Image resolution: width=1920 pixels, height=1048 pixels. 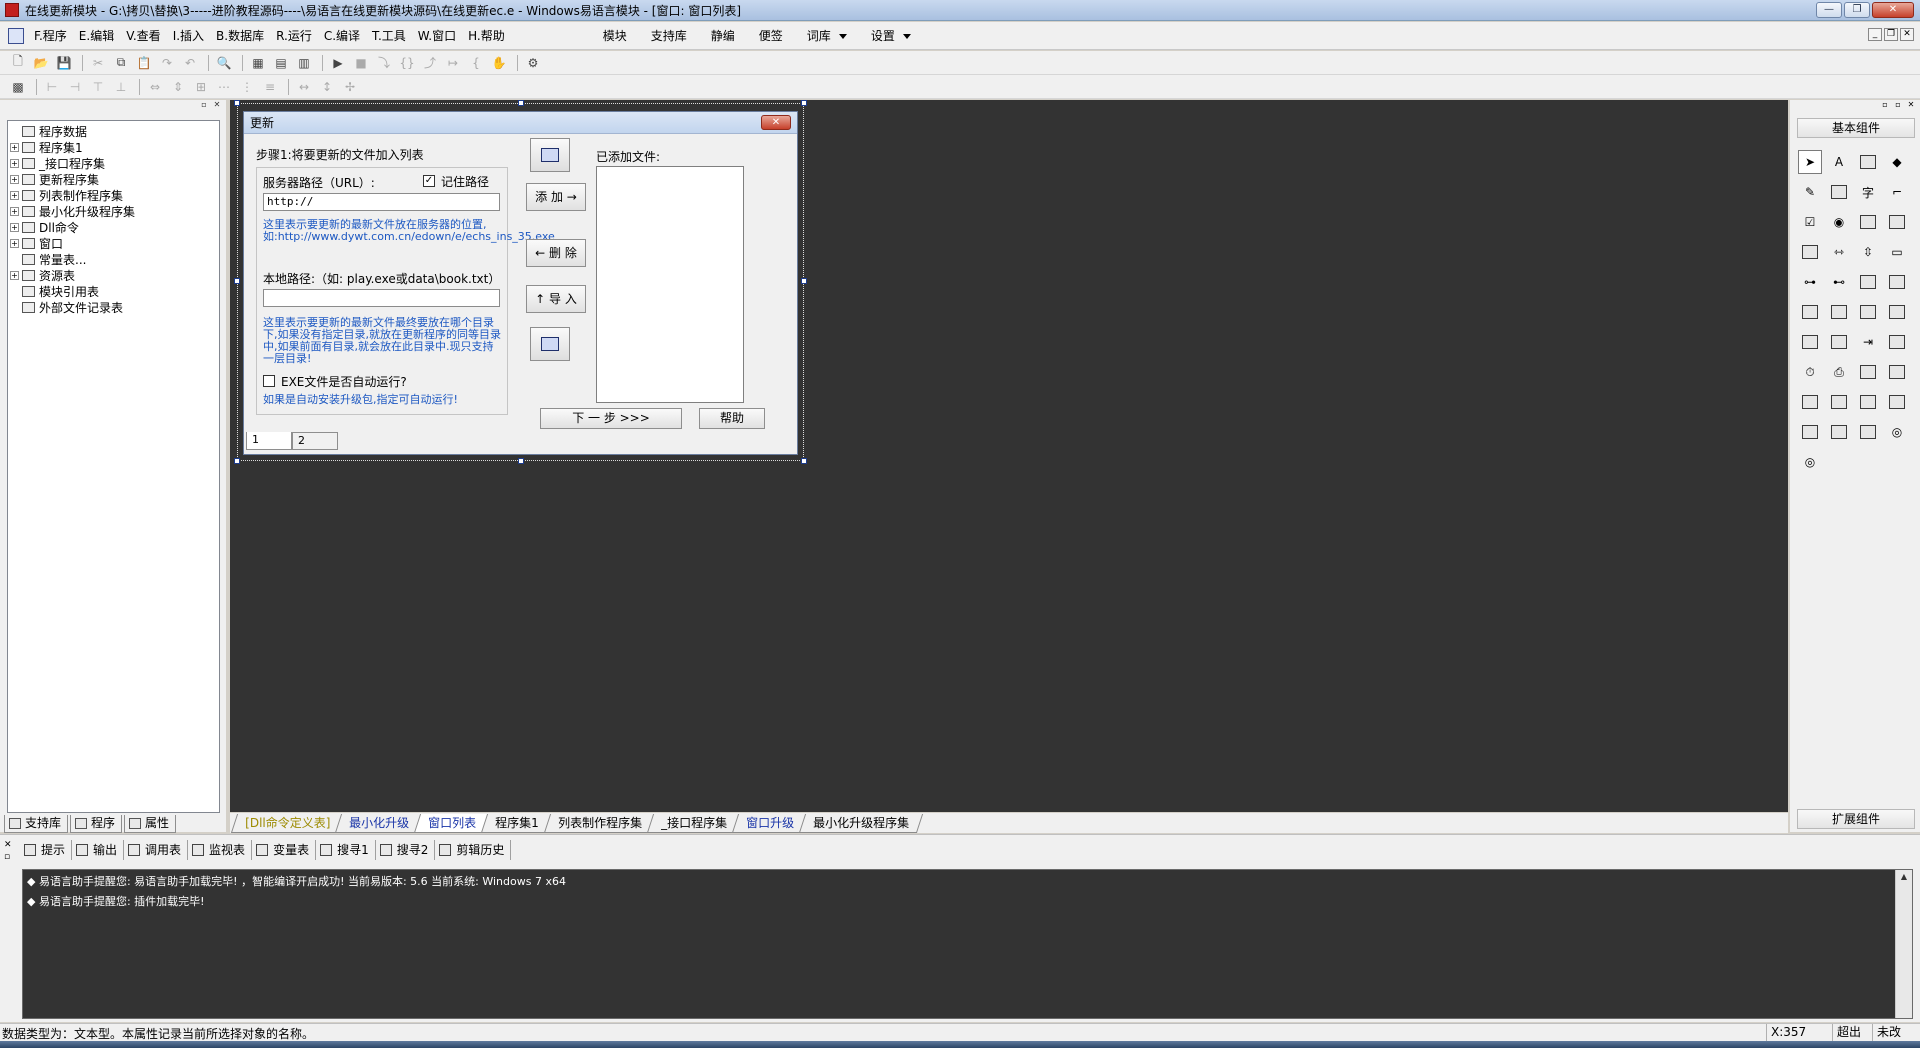 What do you see at coordinates (144, 63) in the screenshot?
I see `paste-icon: 📋` at bounding box center [144, 63].